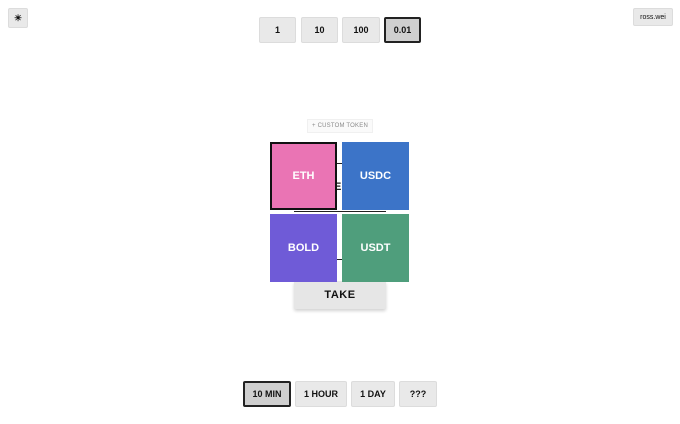 Image resolution: width=680 pixels, height=424 pixels. Describe the element at coordinates (319, 30) in the screenshot. I see `amount-option-10: 10` at that location.